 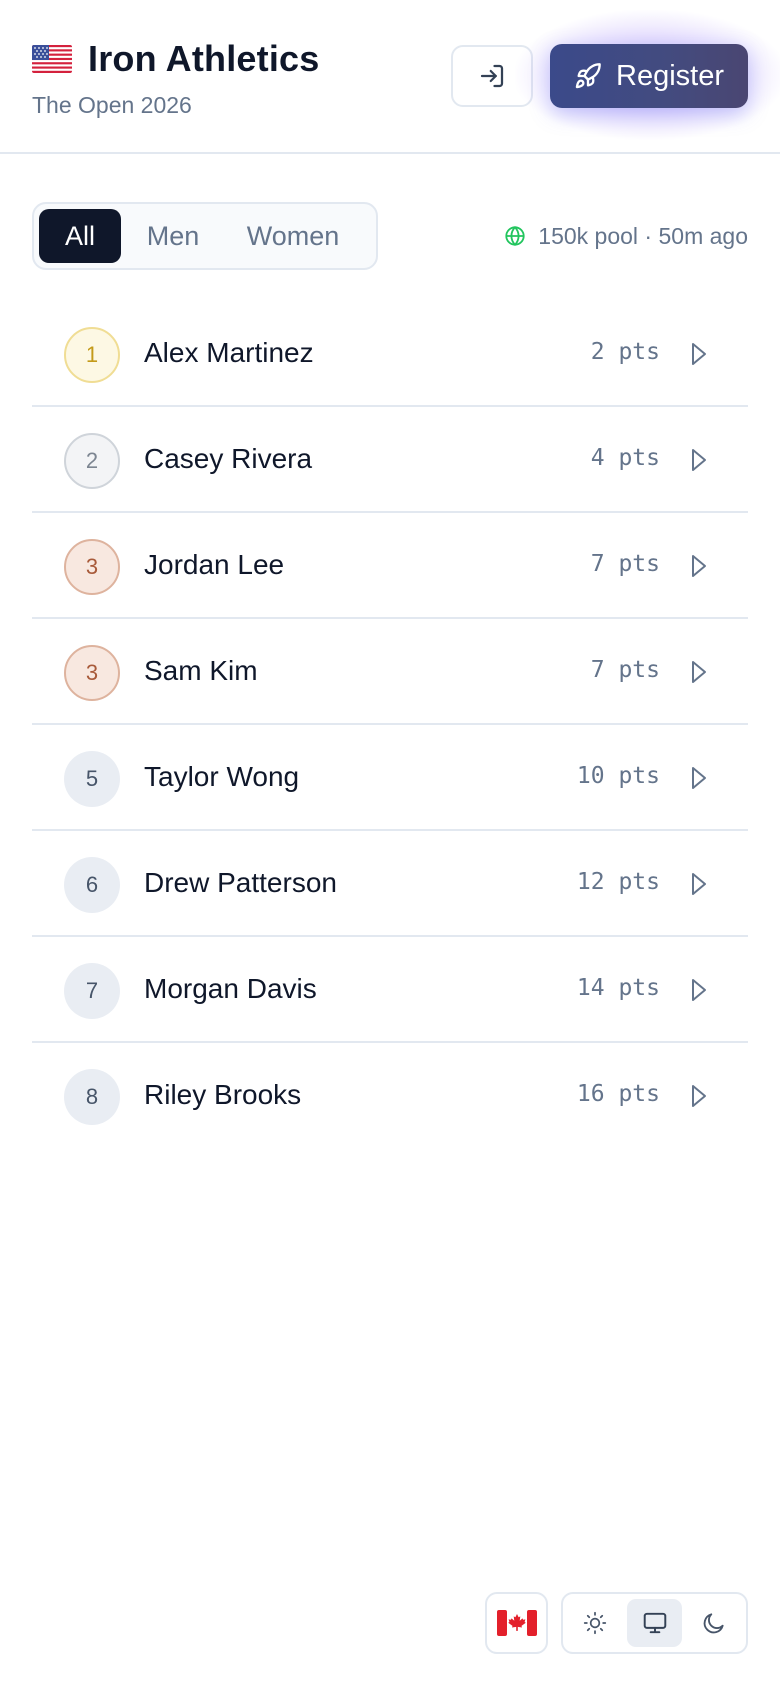 I want to click on brand-subtitle: The Open 2026, so click(x=112, y=105).